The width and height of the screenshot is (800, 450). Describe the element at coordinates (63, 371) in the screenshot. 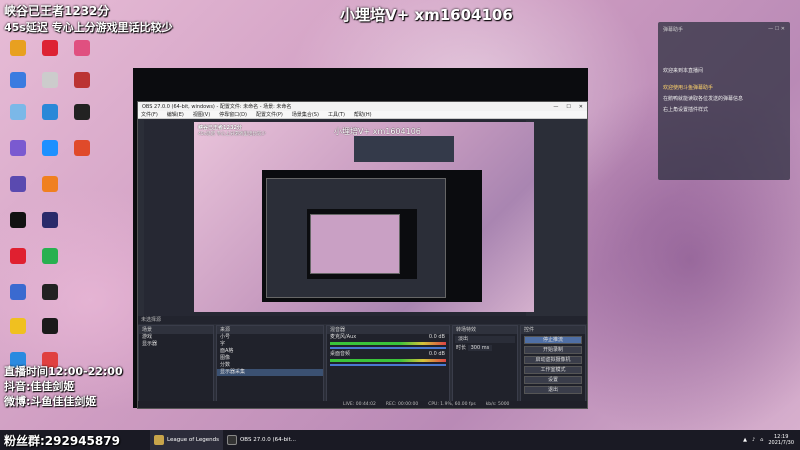

I see `schedule-overlay: 直播时间12:00-22:00` at that location.